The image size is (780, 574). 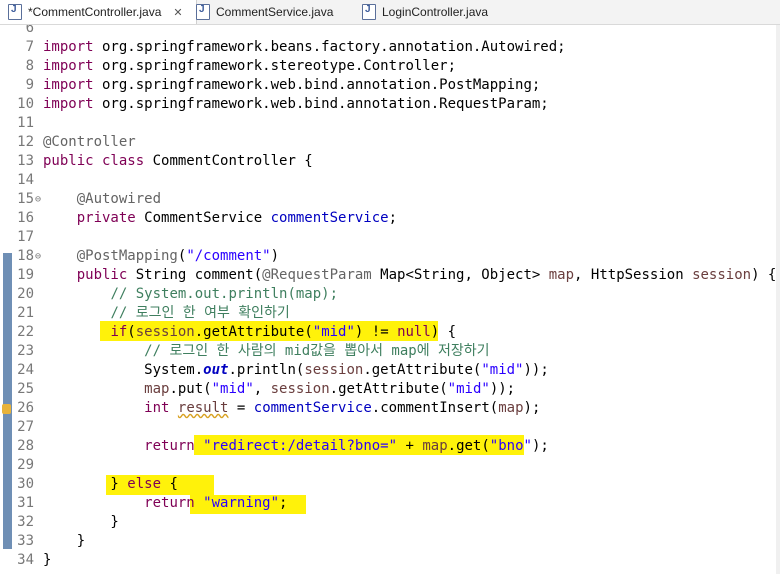 What do you see at coordinates (25, 541) in the screenshot?
I see `line-number: 33` at bounding box center [25, 541].